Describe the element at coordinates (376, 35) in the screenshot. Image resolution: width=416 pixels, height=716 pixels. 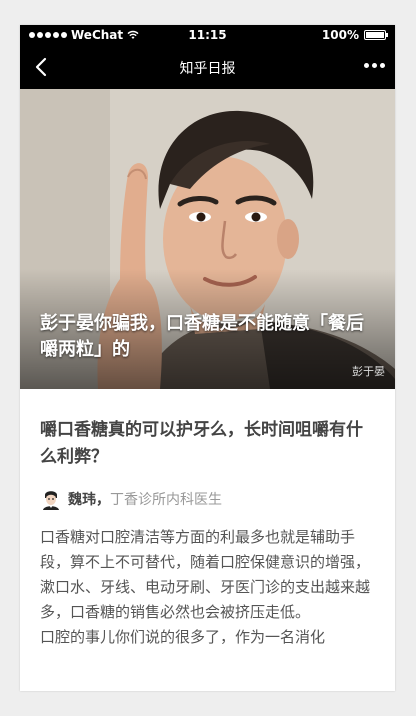
I see `battery-icon` at that location.